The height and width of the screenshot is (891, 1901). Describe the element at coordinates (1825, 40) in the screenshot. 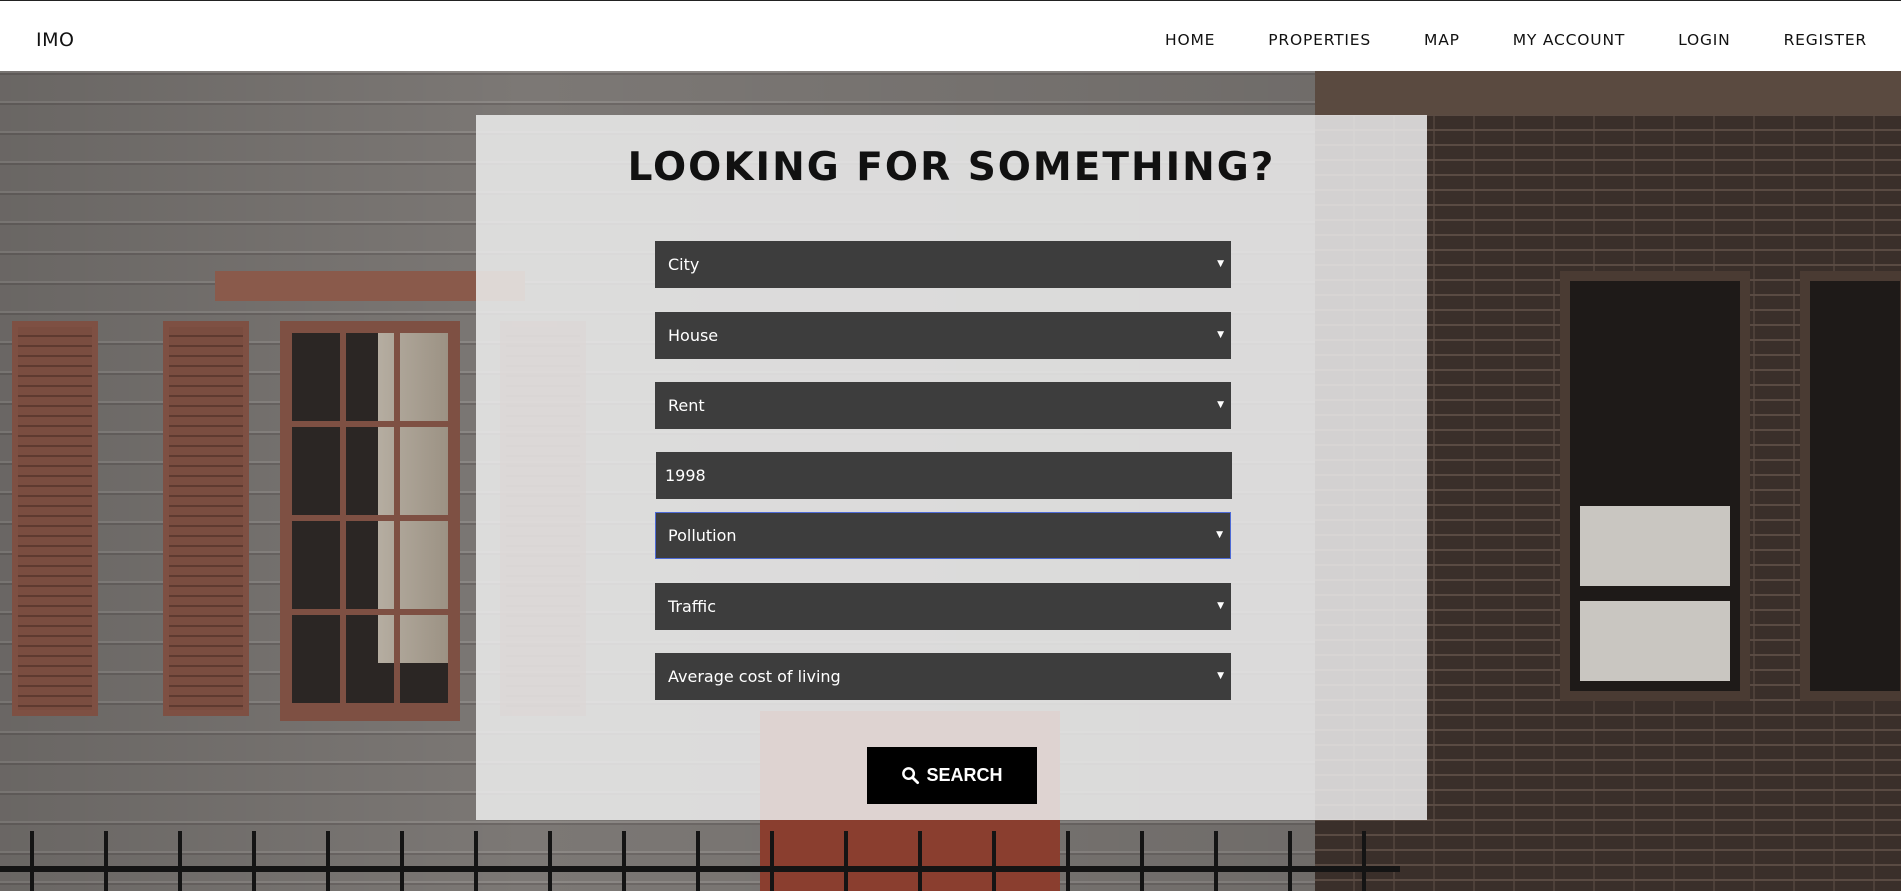

I see `nav-register: REGISTER` at that location.